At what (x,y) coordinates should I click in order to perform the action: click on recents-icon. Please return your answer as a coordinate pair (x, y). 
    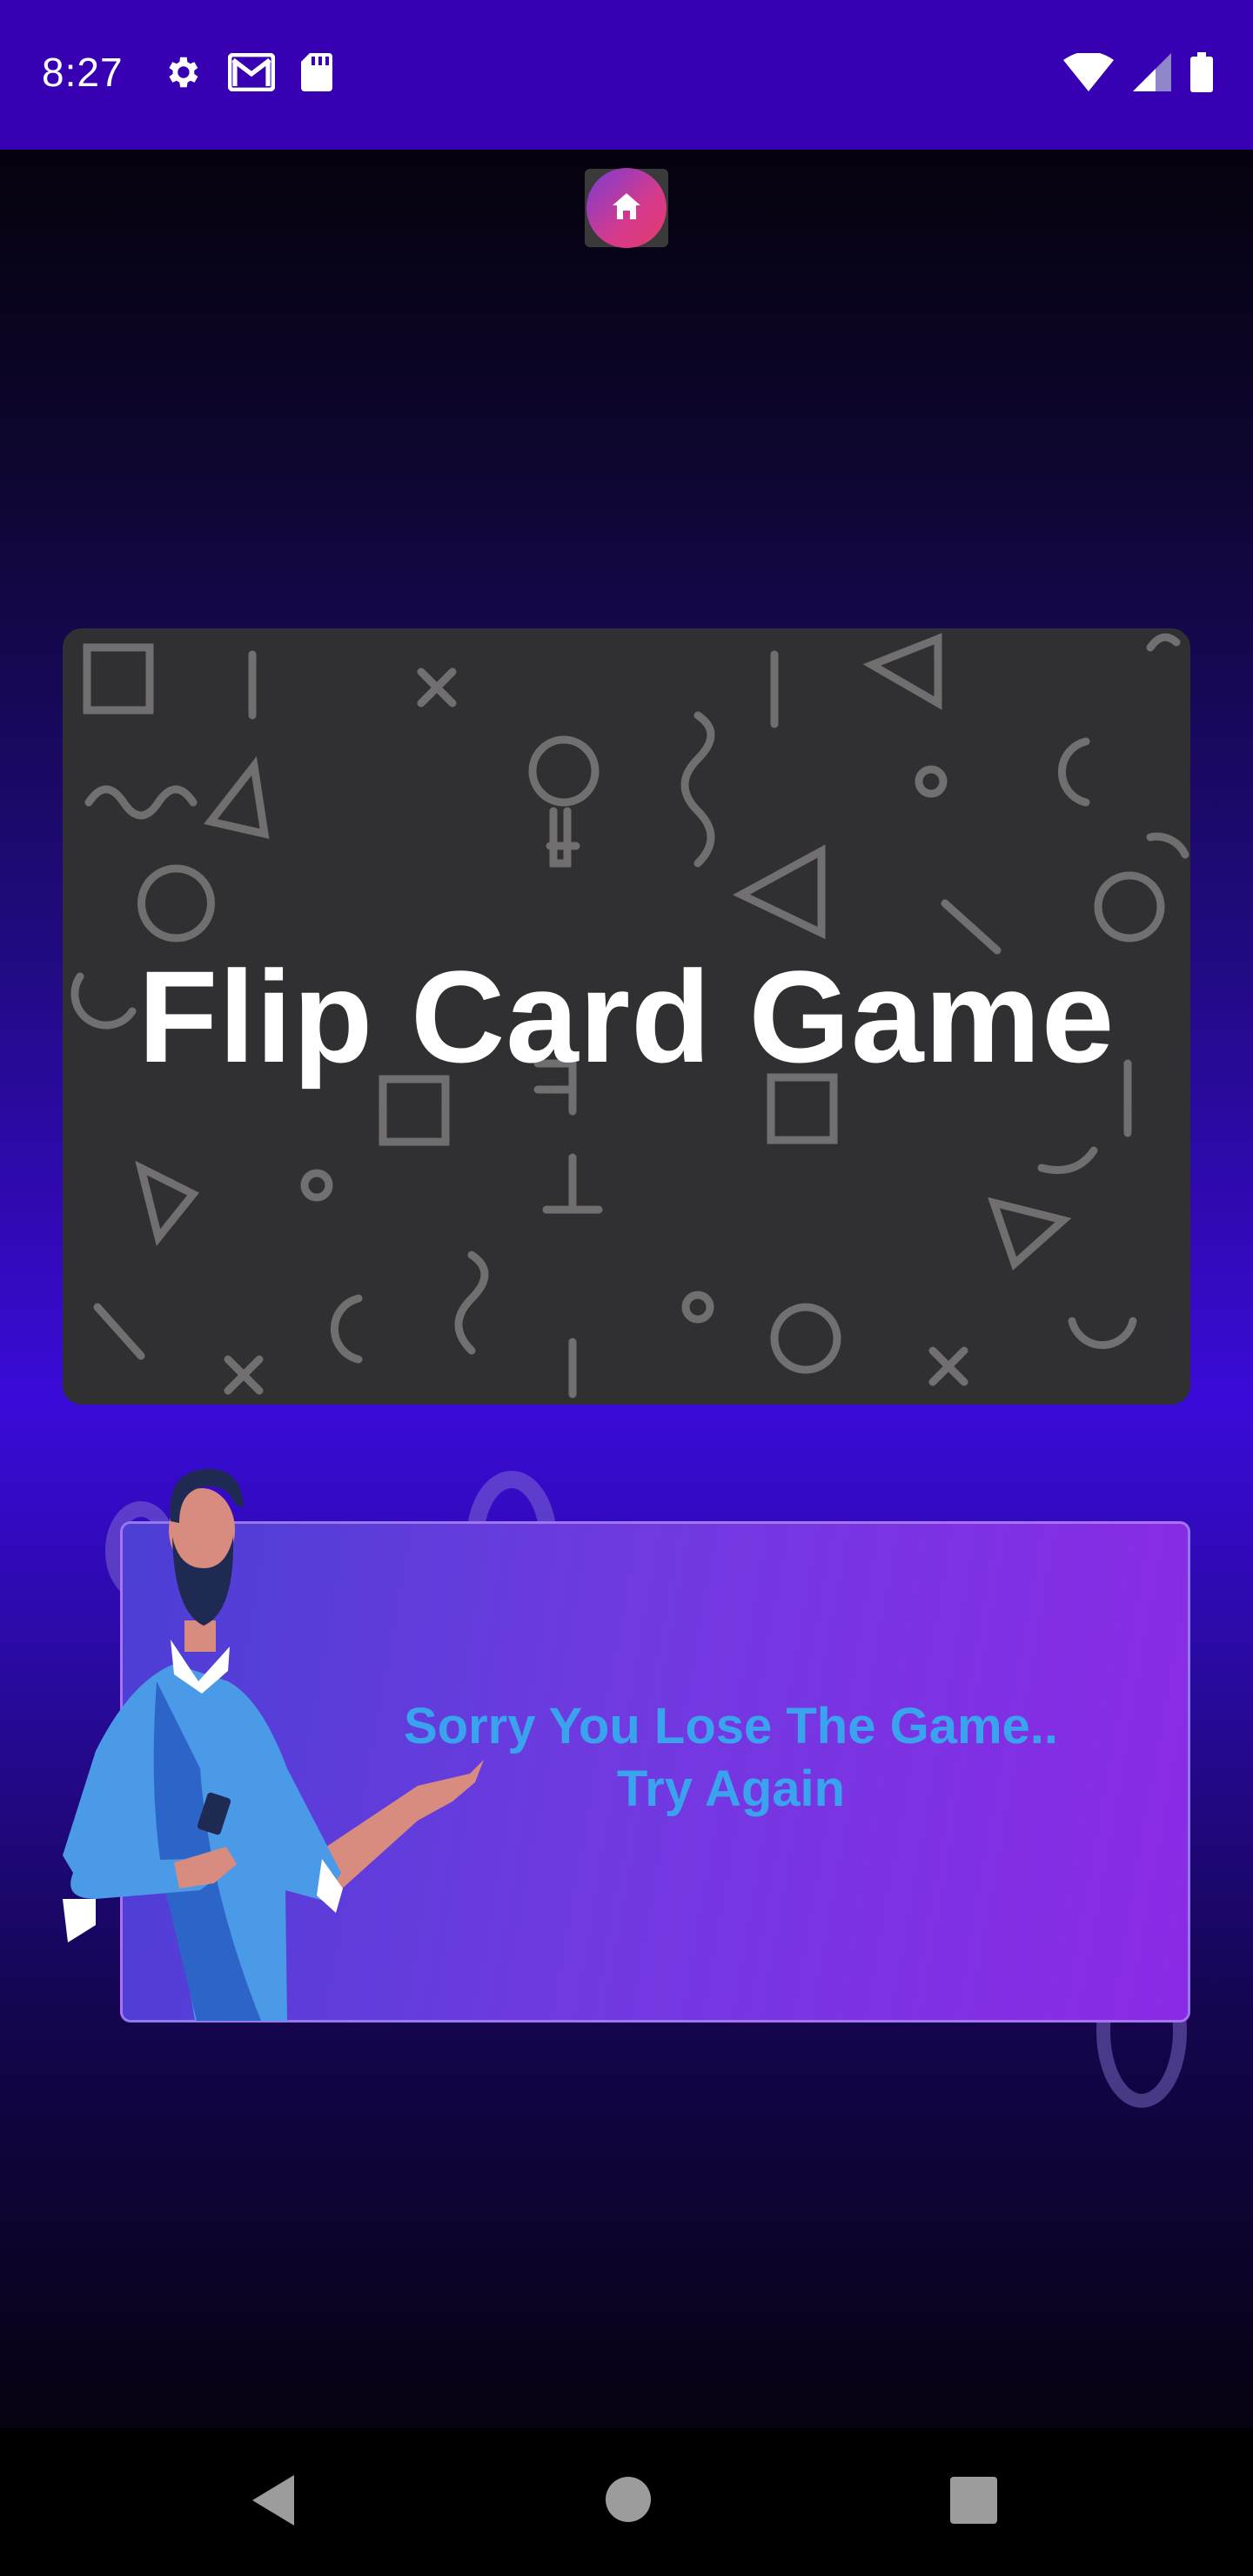
    Looking at the image, I should click on (973, 2502).